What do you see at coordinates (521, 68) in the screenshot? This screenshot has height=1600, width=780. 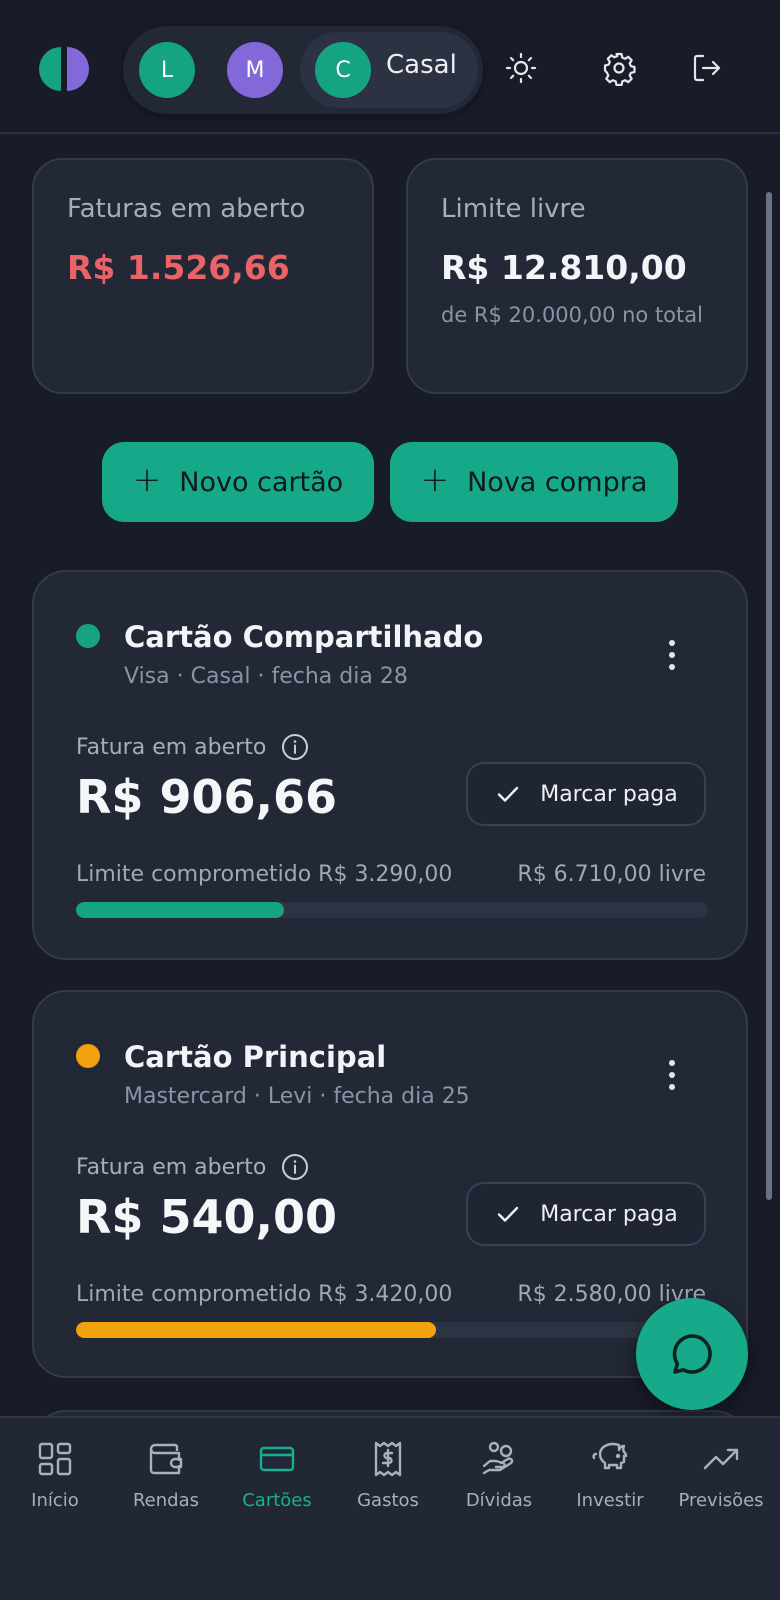 I see `sun-icon` at bounding box center [521, 68].